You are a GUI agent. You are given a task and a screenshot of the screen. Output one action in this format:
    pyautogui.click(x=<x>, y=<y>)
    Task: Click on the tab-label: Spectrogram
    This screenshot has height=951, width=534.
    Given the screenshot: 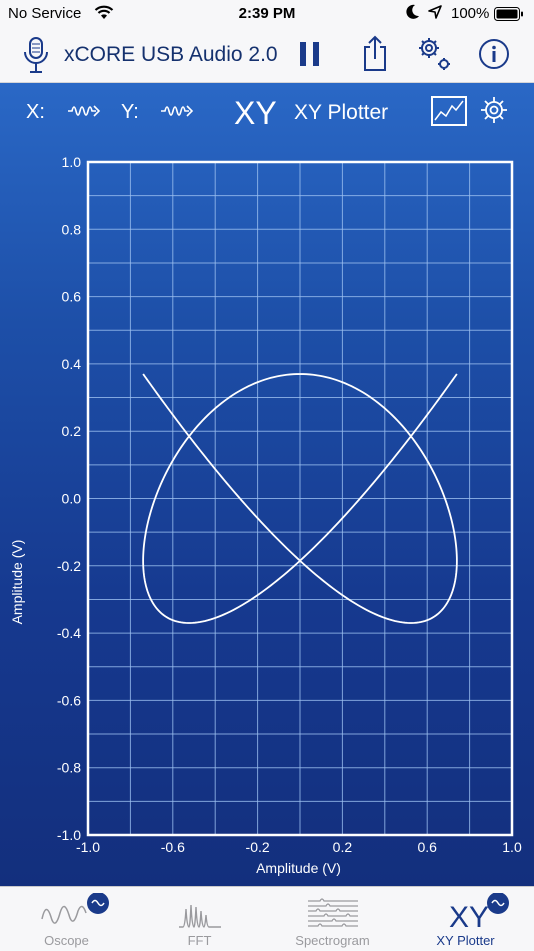 What is the action you would take?
    pyautogui.click(x=332, y=940)
    